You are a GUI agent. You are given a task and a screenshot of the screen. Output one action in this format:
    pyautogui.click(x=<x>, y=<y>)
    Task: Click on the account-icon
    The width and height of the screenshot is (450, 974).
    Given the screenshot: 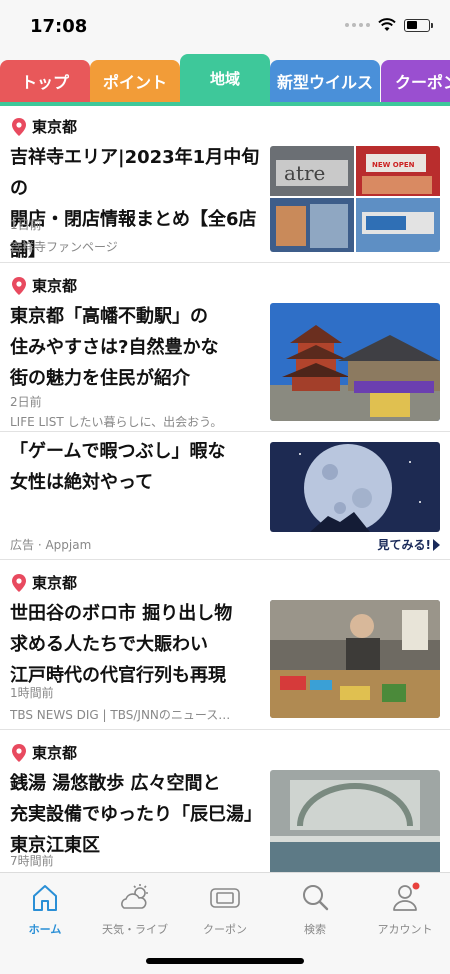 What is the action you would take?
    pyautogui.click(x=406, y=896)
    